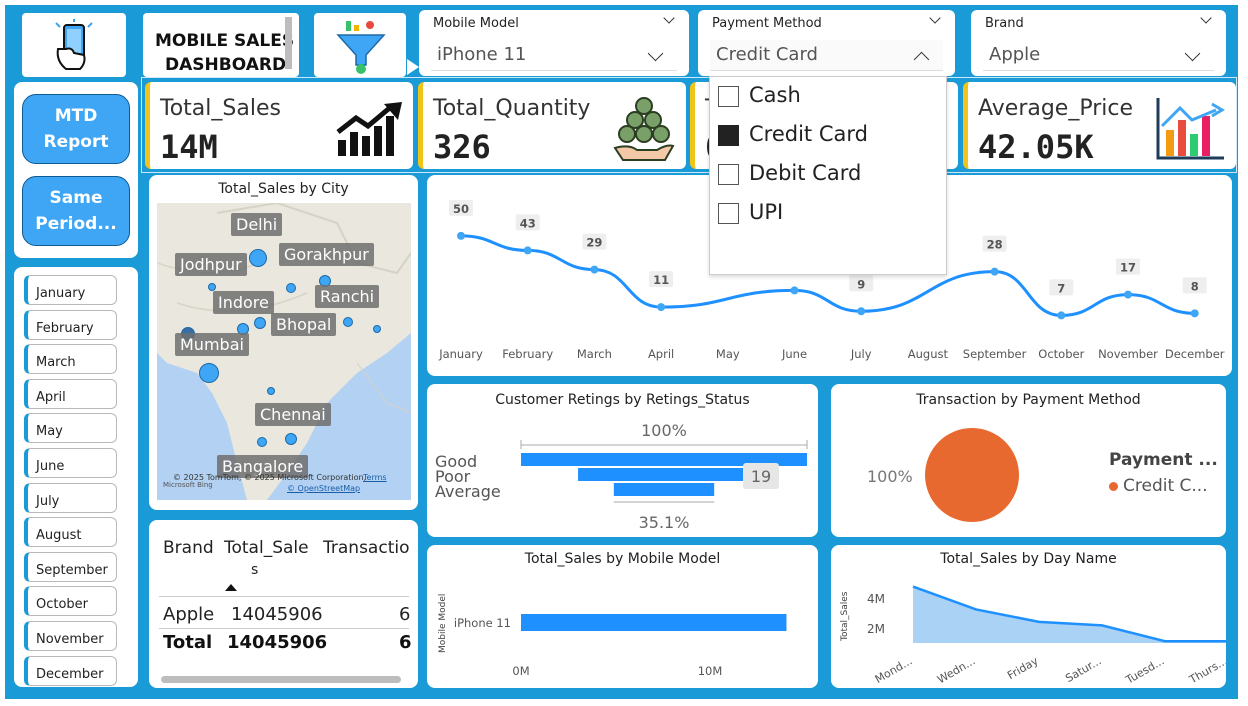 The image size is (1248, 706). I want to click on month-item-february: February, so click(70, 324).